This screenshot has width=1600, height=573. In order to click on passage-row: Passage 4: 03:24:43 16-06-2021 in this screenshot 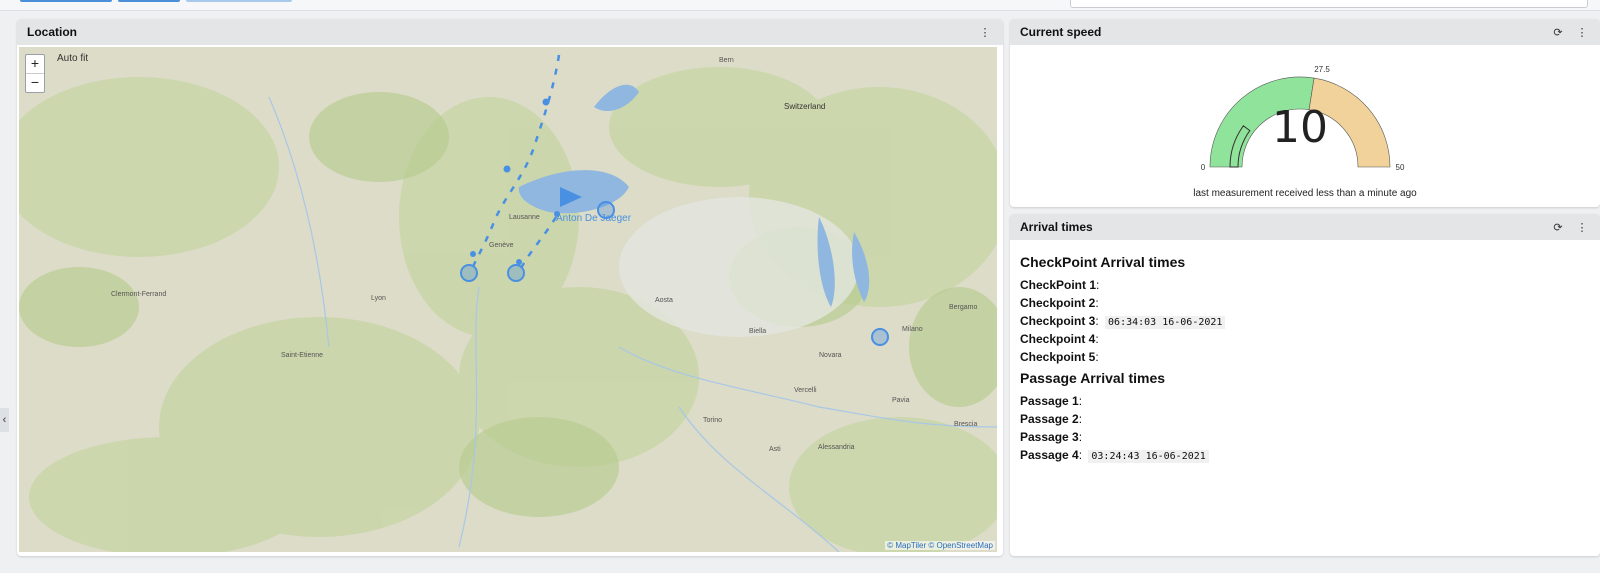, I will do `click(1305, 455)`.